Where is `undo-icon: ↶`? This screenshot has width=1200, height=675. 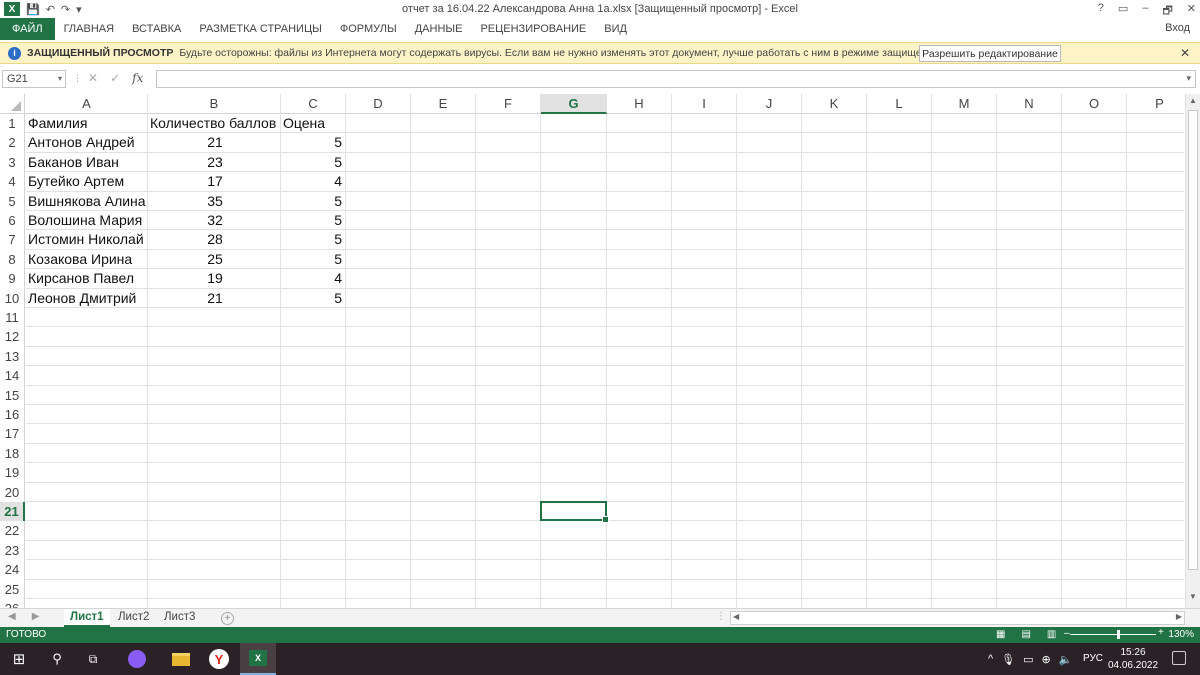 undo-icon: ↶ is located at coordinates (50, 9).